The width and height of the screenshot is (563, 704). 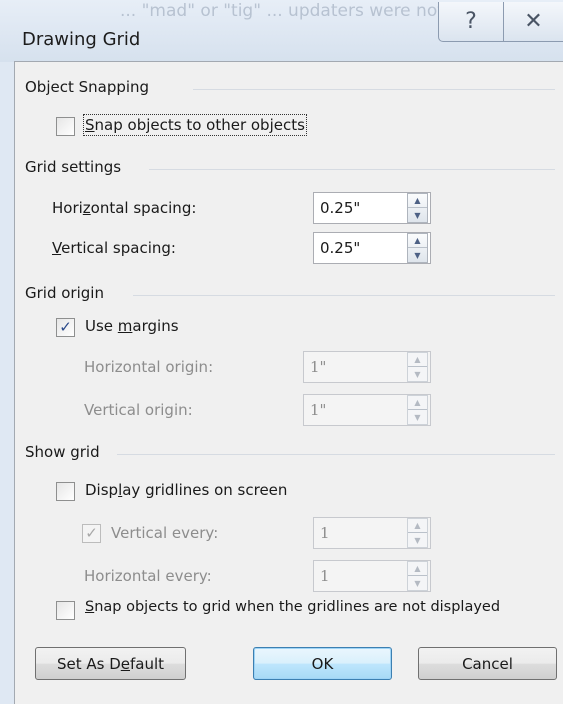 What do you see at coordinates (65, 126) in the screenshot?
I see `snap-objects-checkbox` at bounding box center [65, 126].